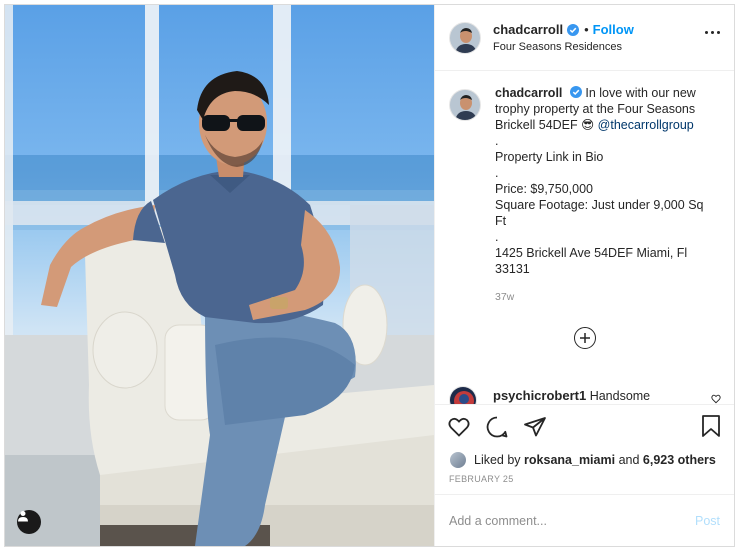 This screenshot has width=741, height=551. I want to click on post-comment-button: Post, so click(707, 521).